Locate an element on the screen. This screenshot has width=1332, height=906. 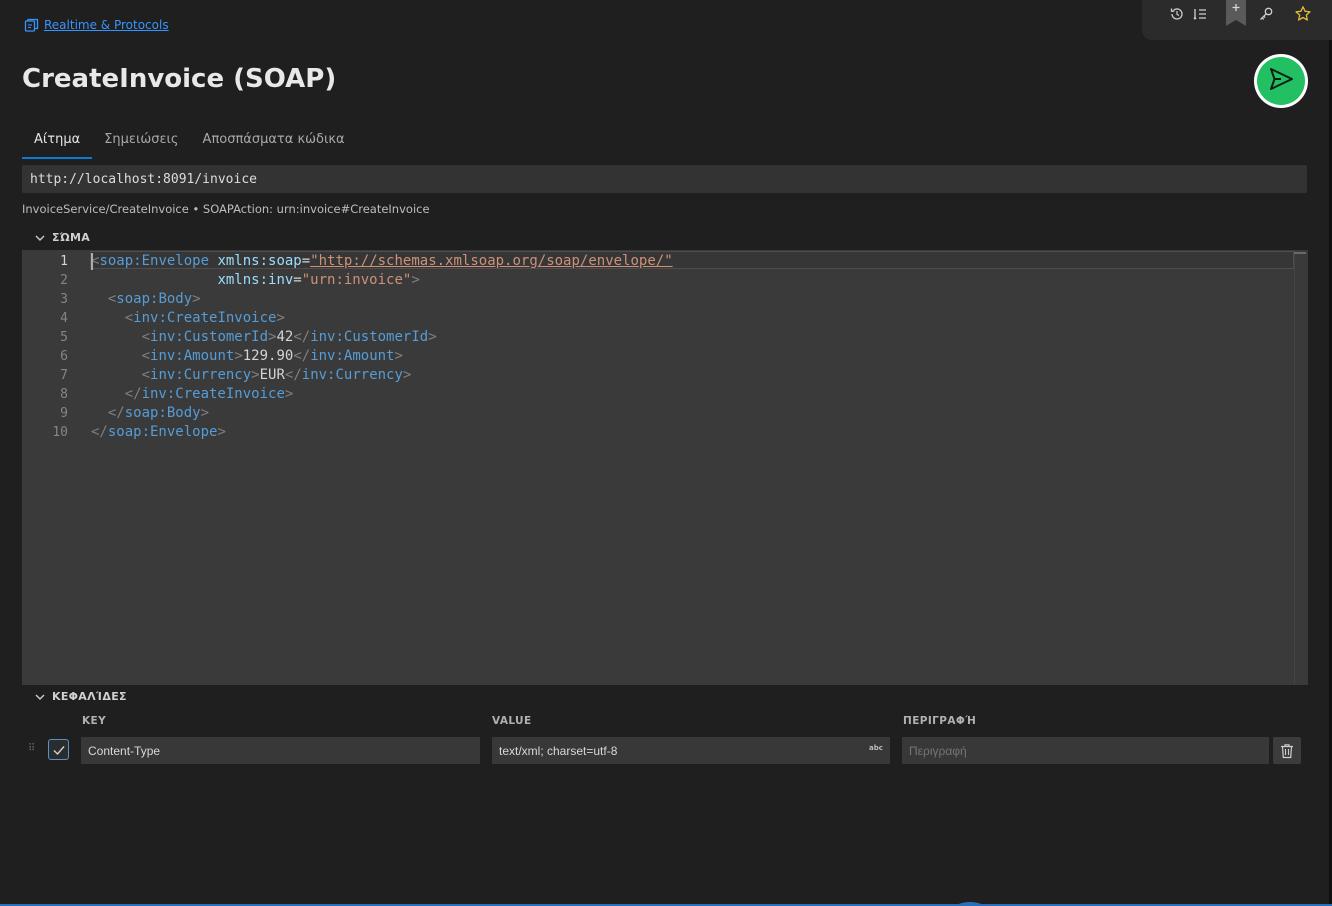
line-number: 4 is located at coordinates (64, 318).